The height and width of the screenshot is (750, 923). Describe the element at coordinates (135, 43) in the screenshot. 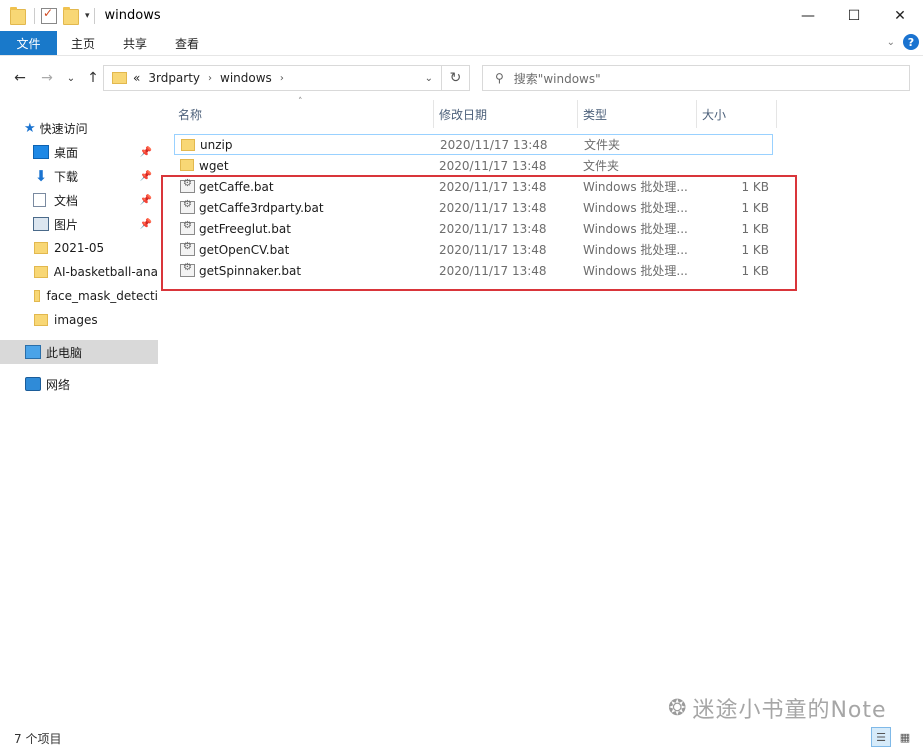

I see `tab-share: 共享` at that location.